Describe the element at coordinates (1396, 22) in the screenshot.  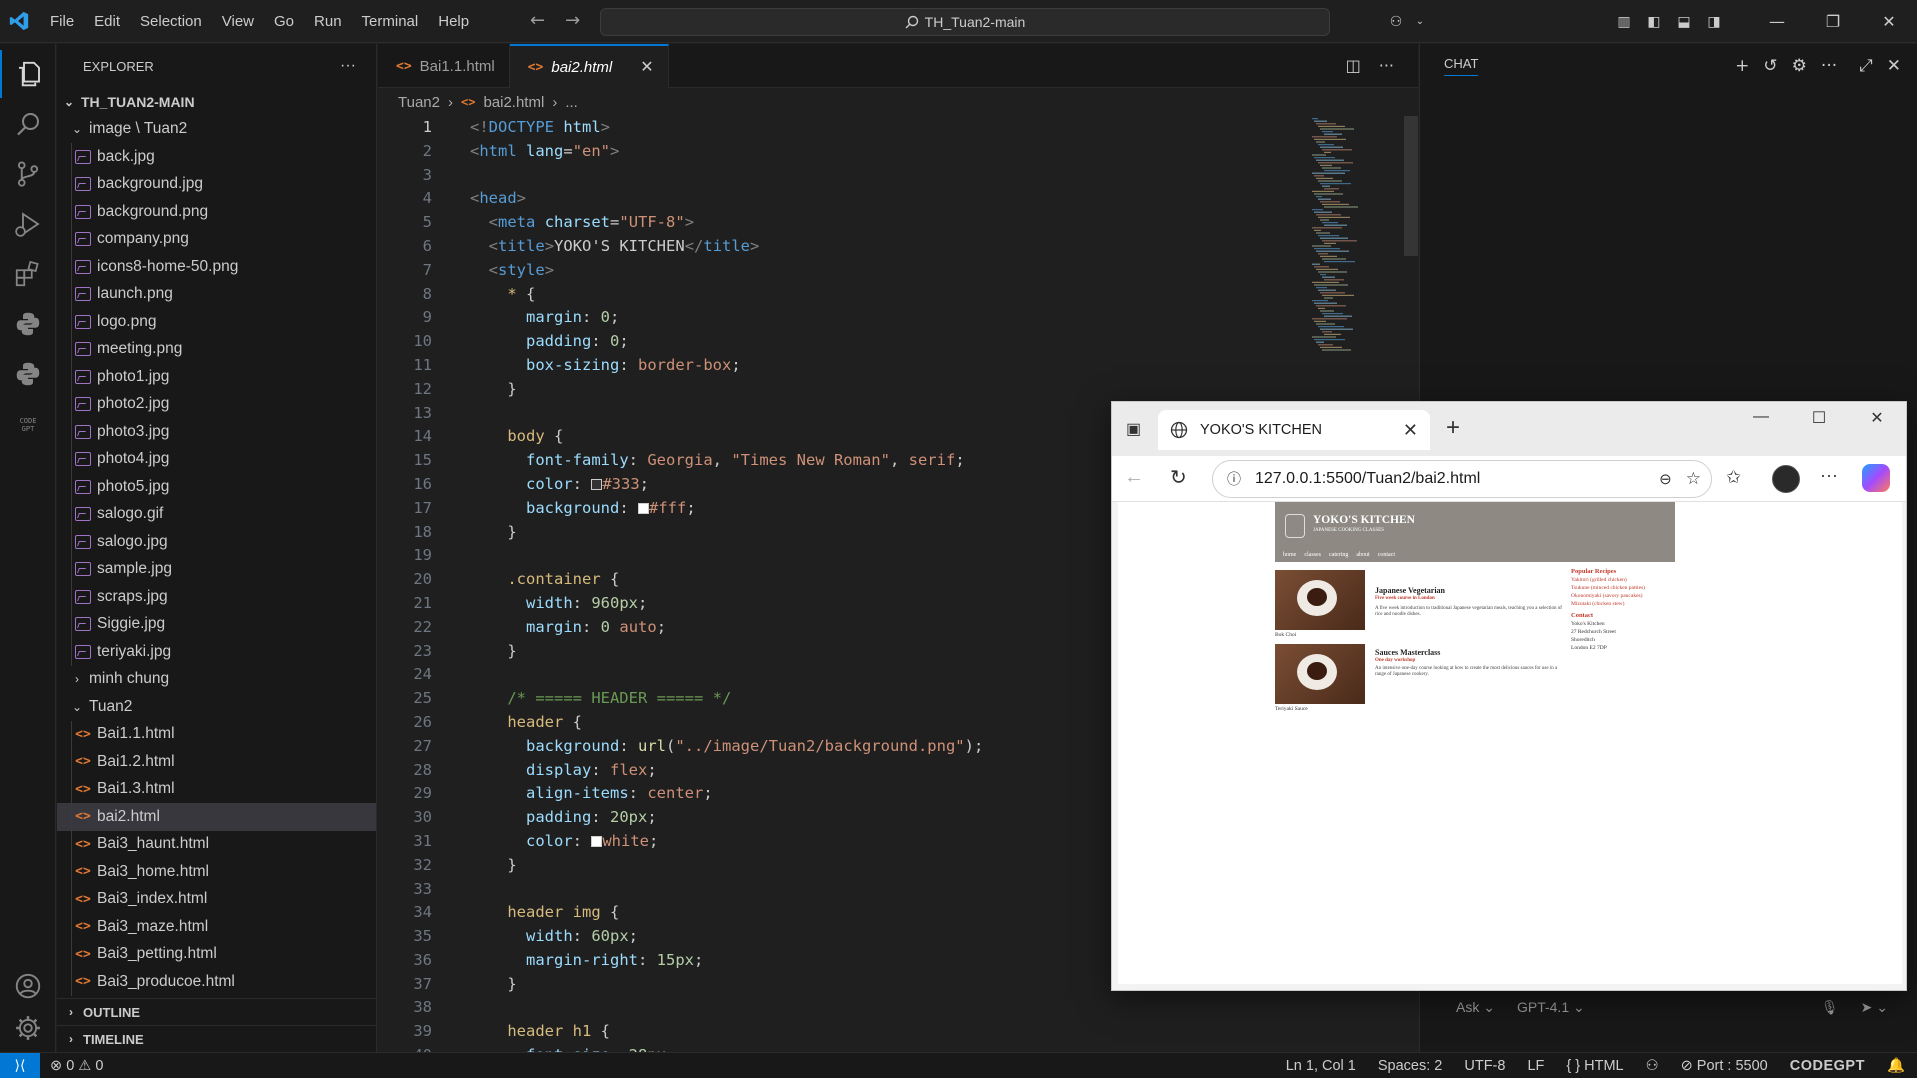
I see `copilot-icon: ⚇` at that location.